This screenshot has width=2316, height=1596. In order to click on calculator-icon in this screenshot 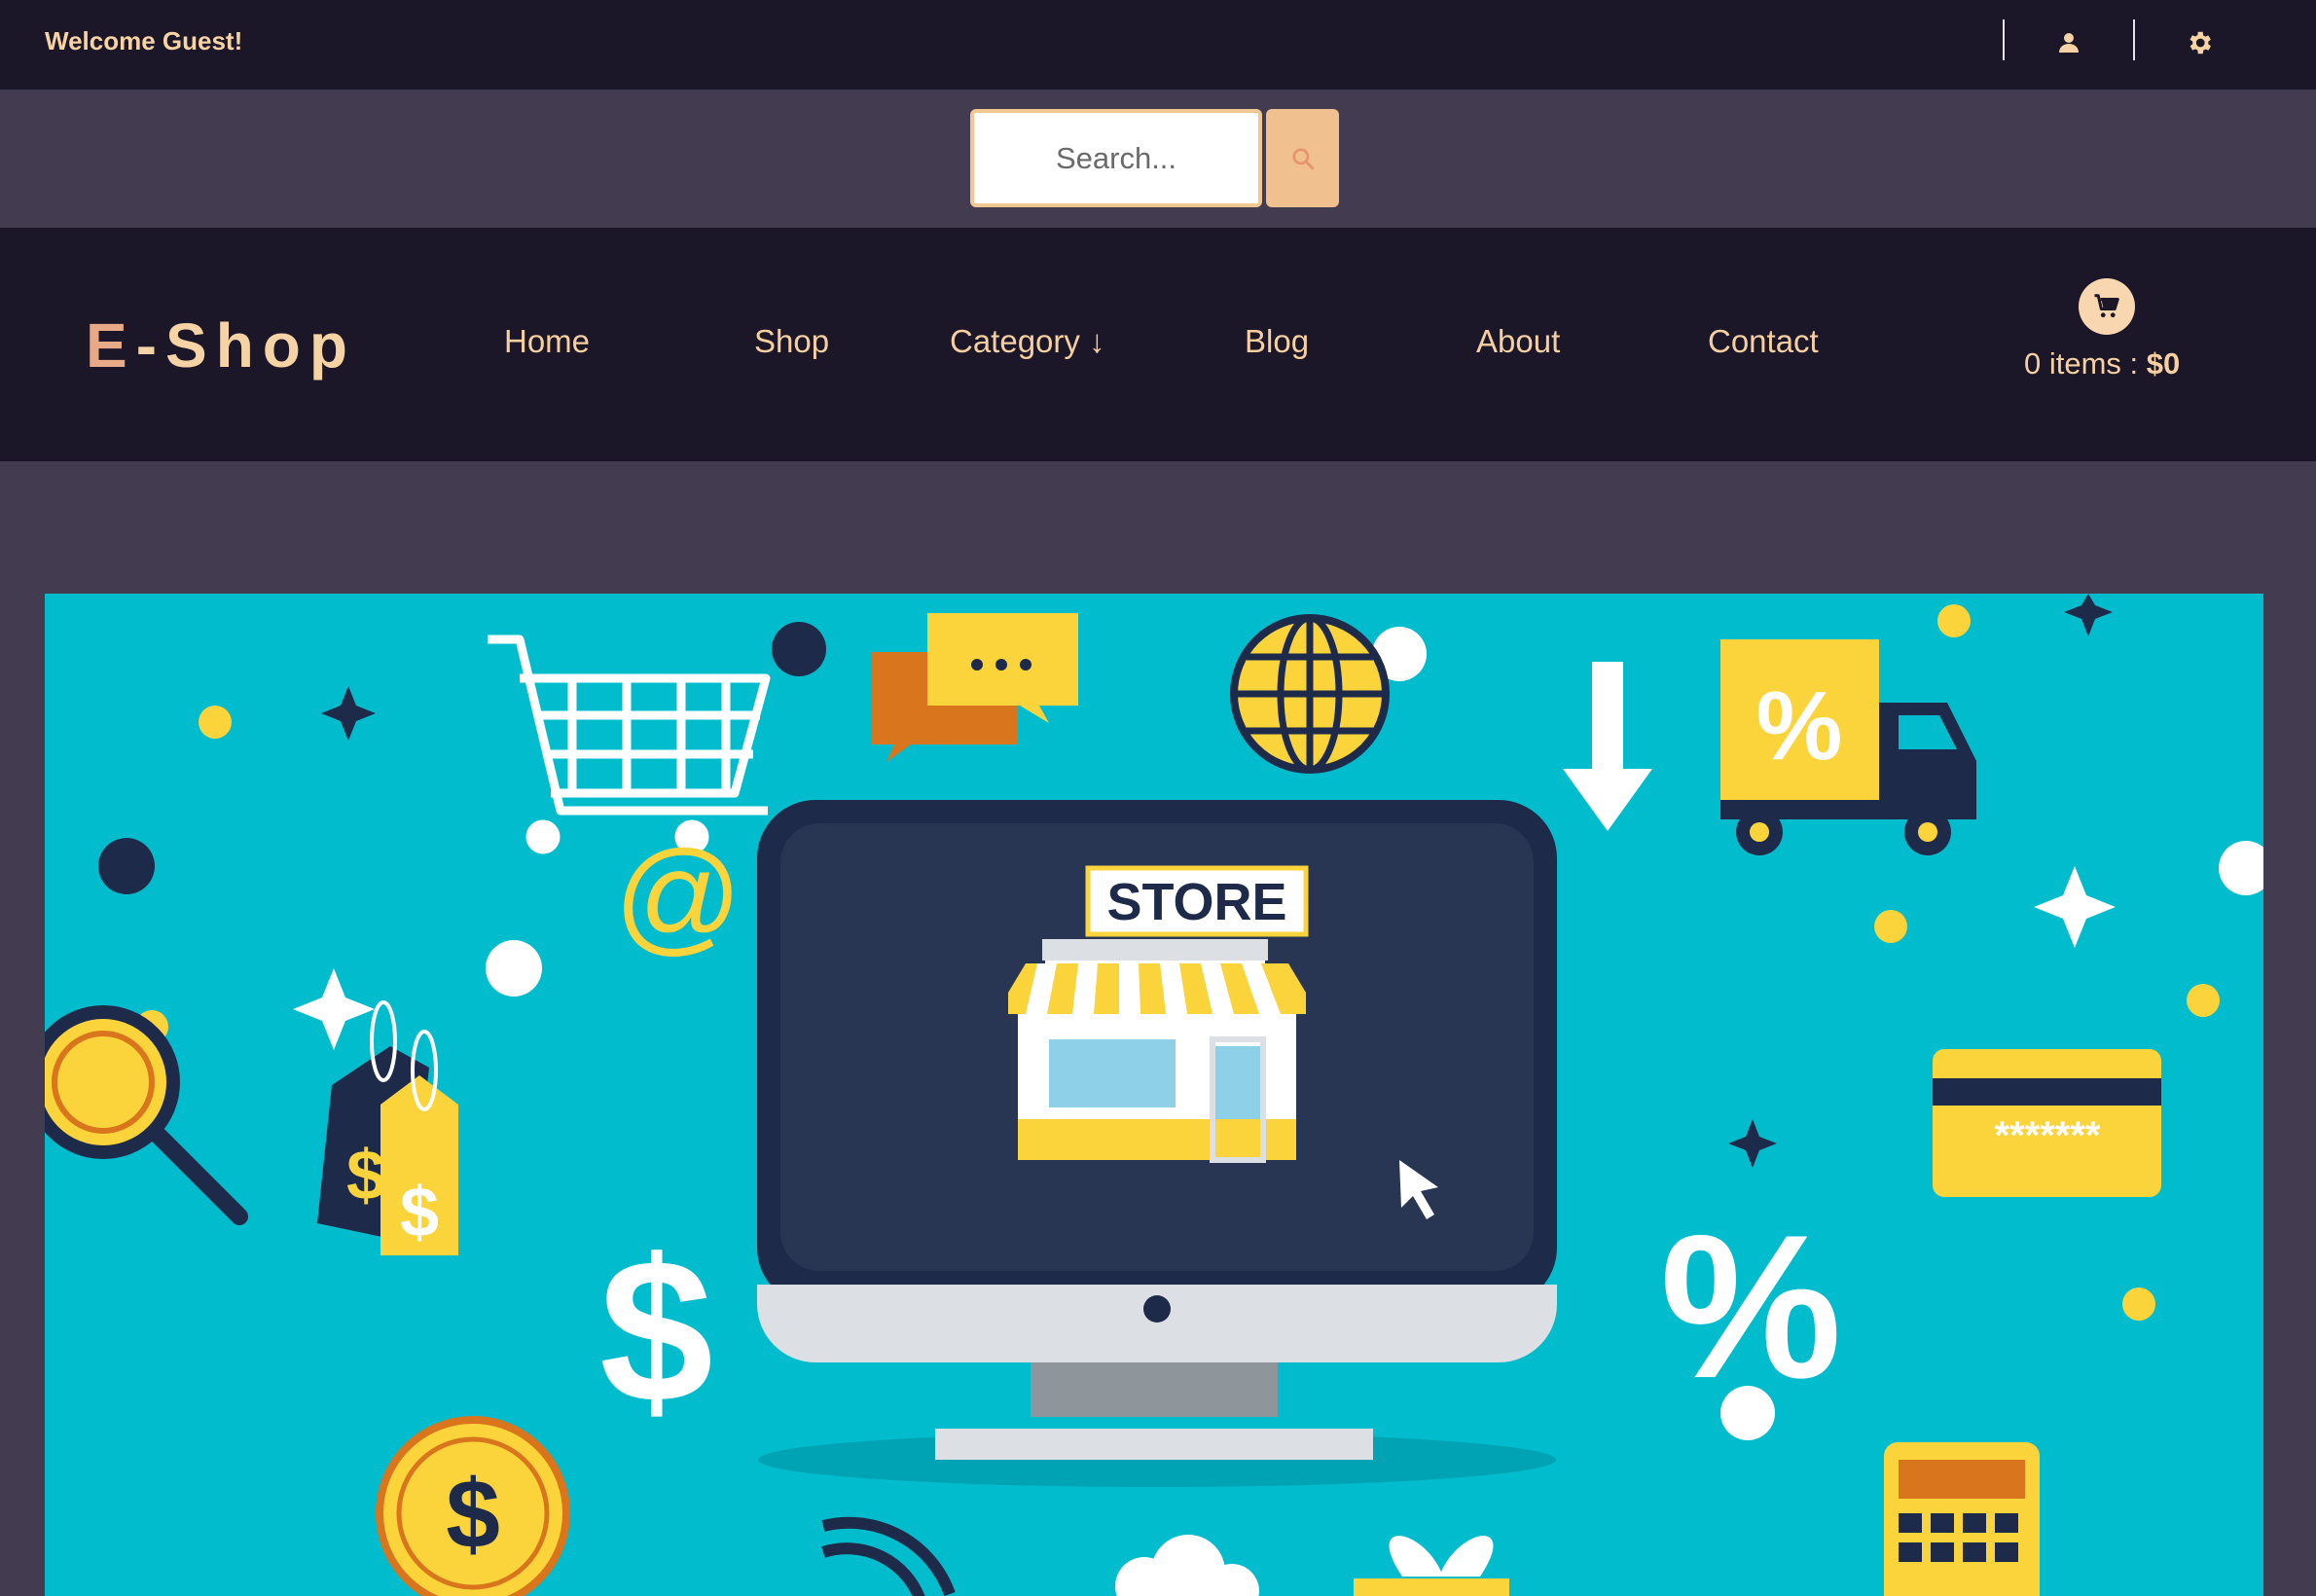, I will do `click(1962, 1519)`.